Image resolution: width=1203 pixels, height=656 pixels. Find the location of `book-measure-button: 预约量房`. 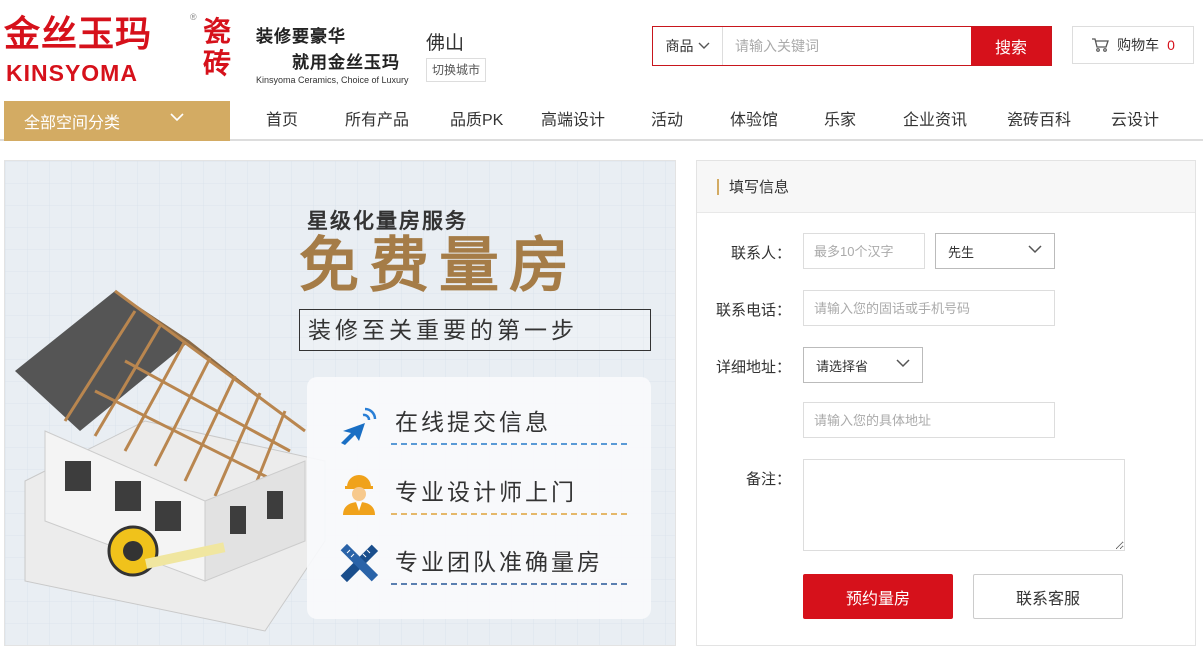

book-measure-button: 预约量房 is located at coordinates (878, 596).